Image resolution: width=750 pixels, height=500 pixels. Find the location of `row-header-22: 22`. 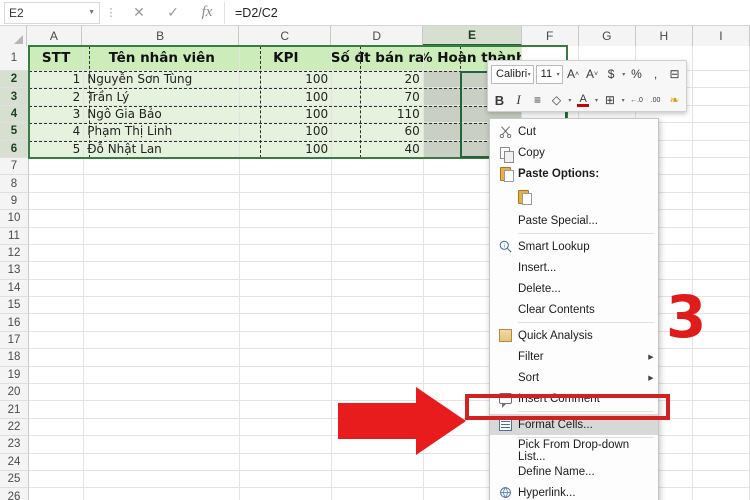

row-header-22: 22 is located at coordinates (14, 427).